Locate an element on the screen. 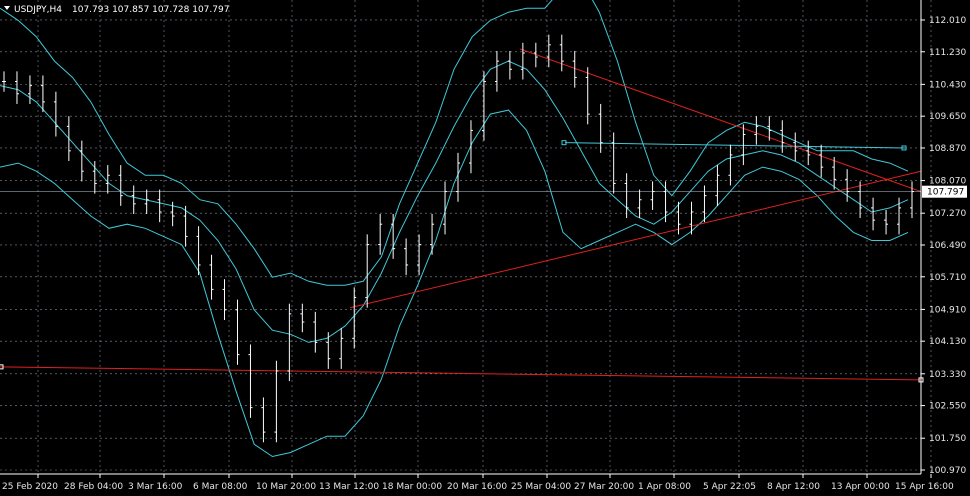  x-tick-label: 25 Feb 2020 is located at coordinates (30, 487).